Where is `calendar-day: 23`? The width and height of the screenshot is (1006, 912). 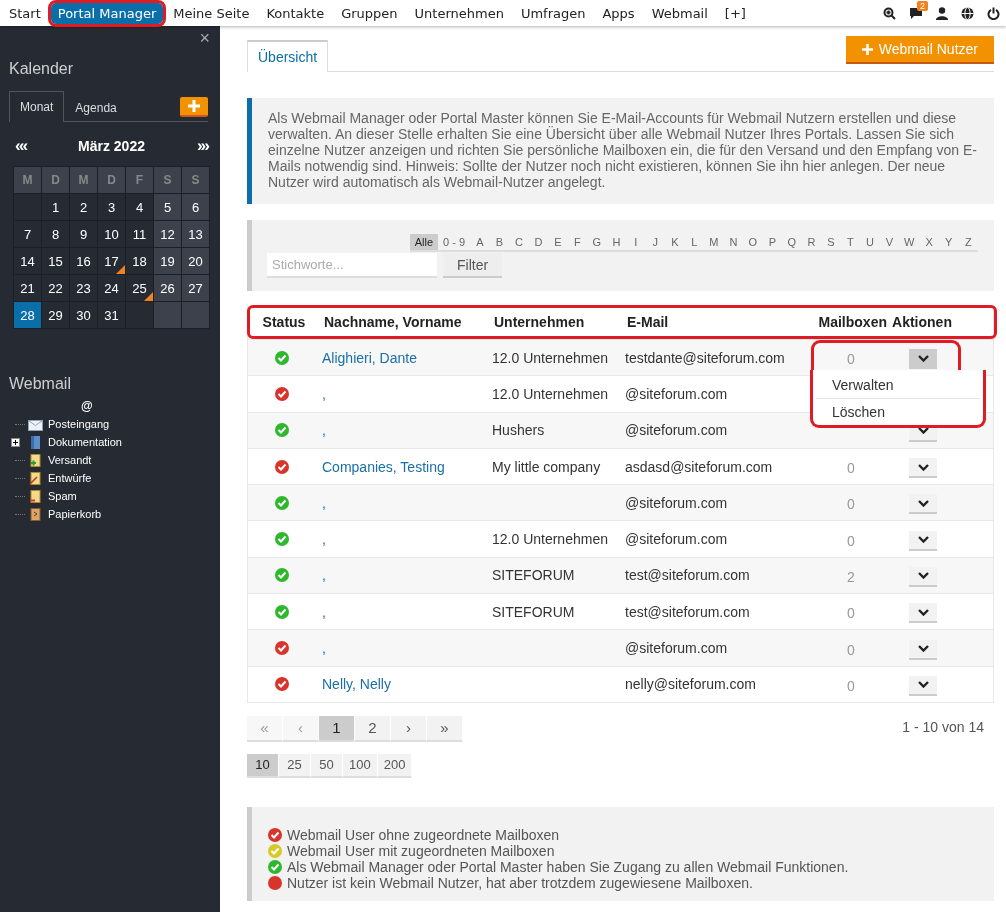 calendar-day: 23 is located at coordinates (83, 288).